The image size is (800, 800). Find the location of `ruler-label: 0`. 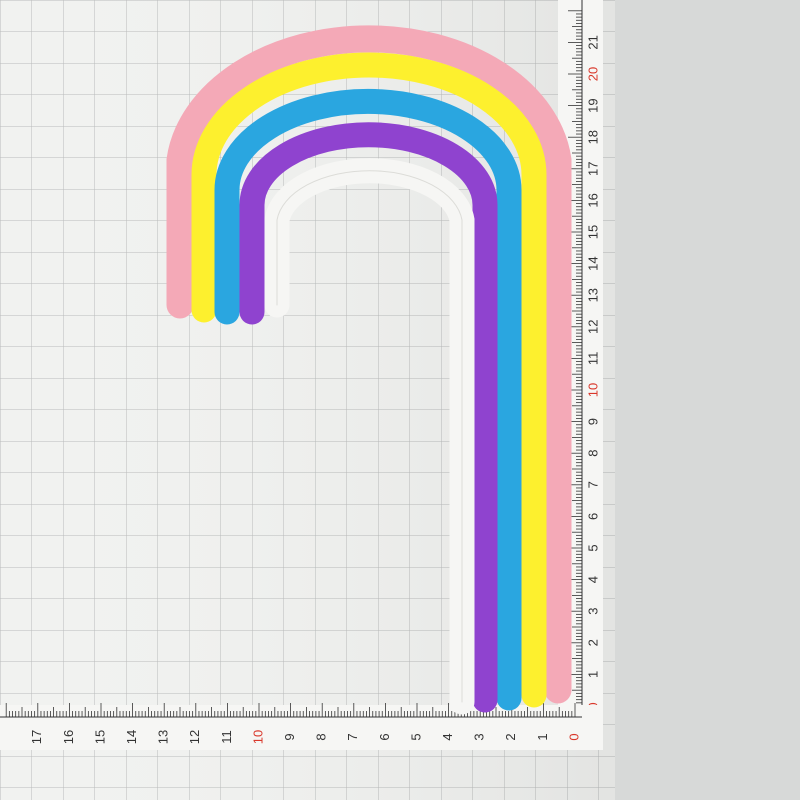

ruler-label: 0 is located at coordinates (573, 736).